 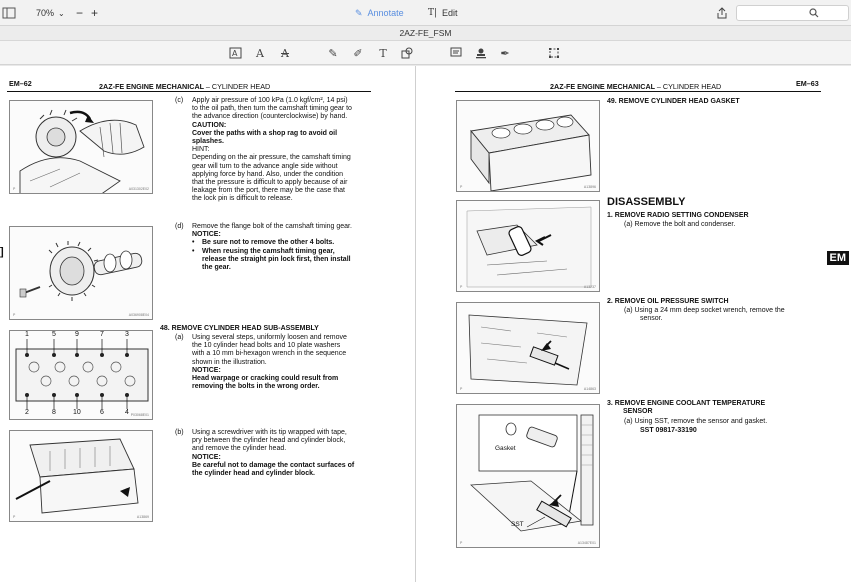 What do you see at coordinates (27, 412) in the screenshot?
I see `bolt-number: 2` at bounding box center [27, 412].